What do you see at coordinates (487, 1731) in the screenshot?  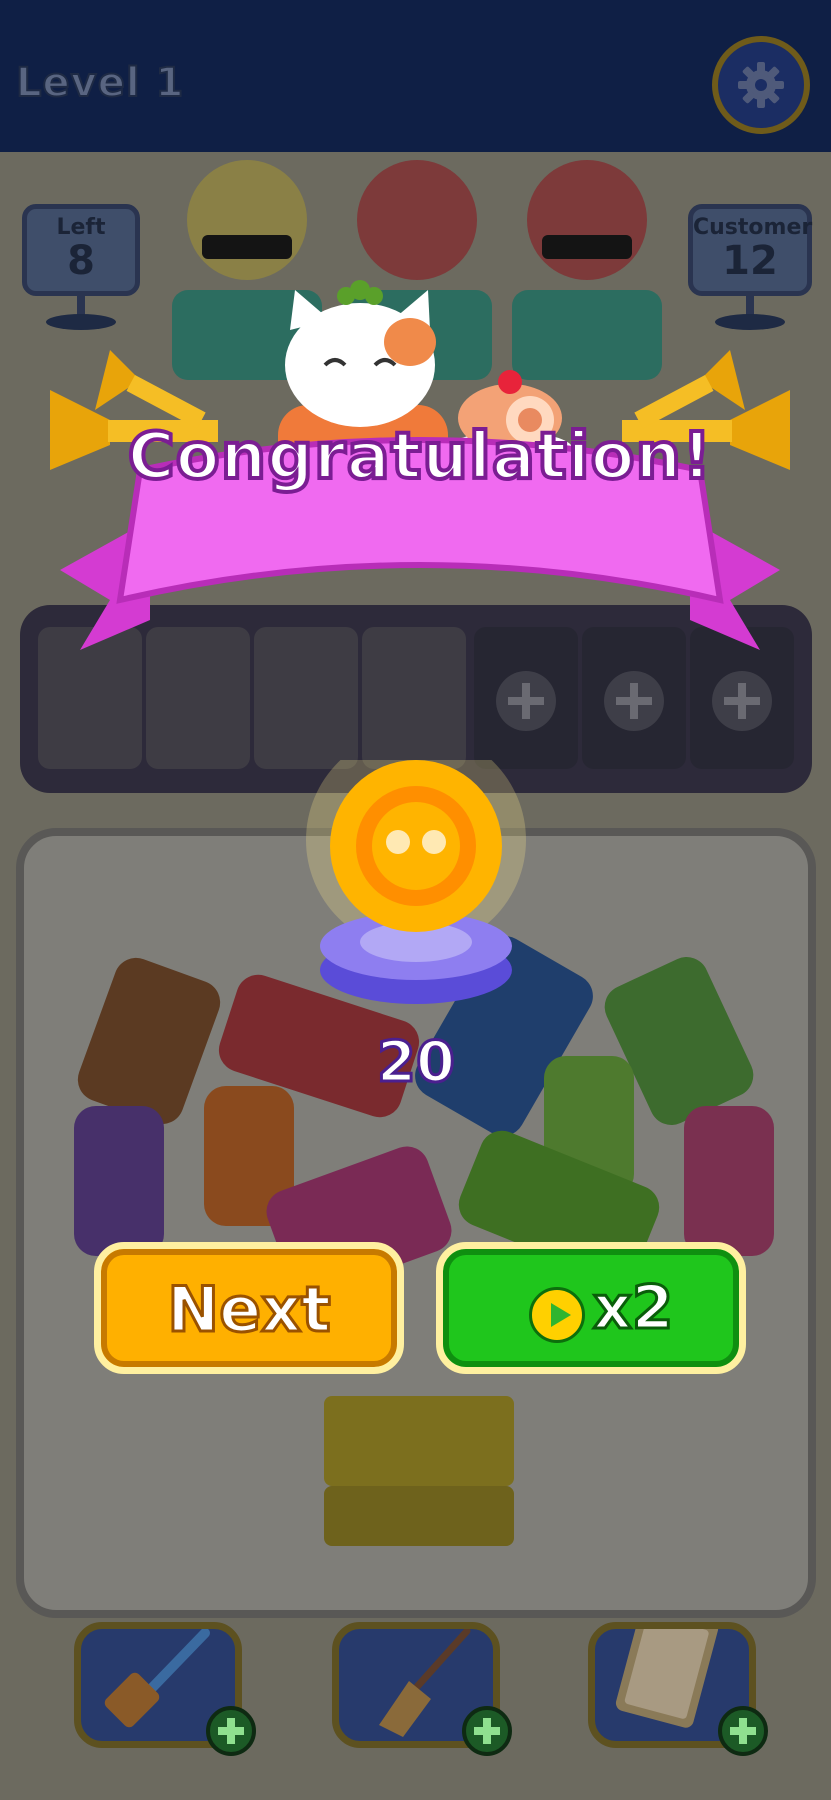 I see `add-broom-button` at bounding box center [487, 1731].